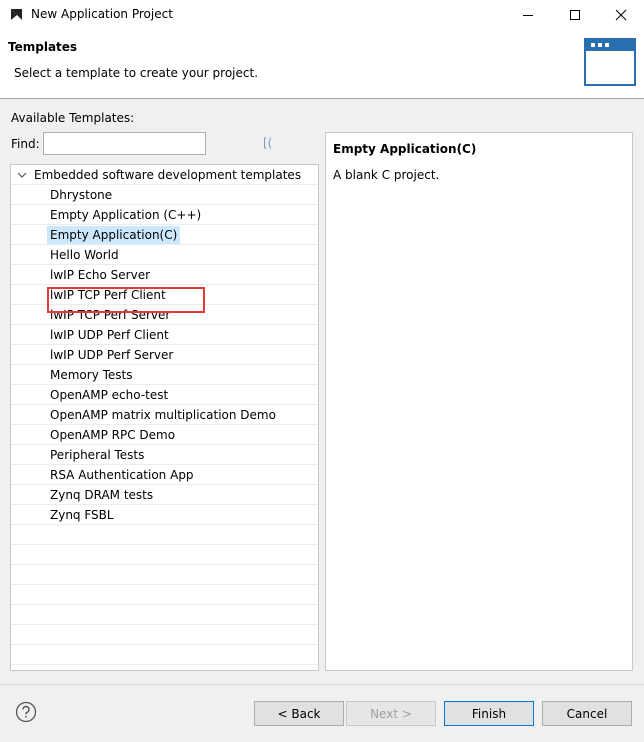 The width and height of the screenshot is (644, 742). What do you see at coordinates (81, 195) in the screenshot?
I see `template-item-label: Dhrystone` at bounding box center [81, 195].